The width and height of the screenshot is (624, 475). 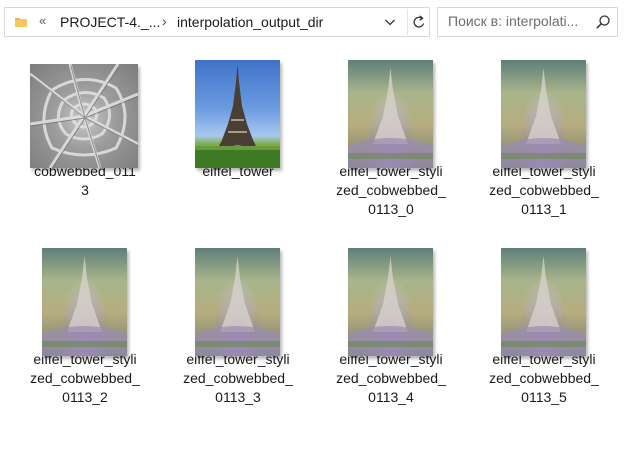 I want to click on cobweb-thumbnail, so click(x=84, y=116).